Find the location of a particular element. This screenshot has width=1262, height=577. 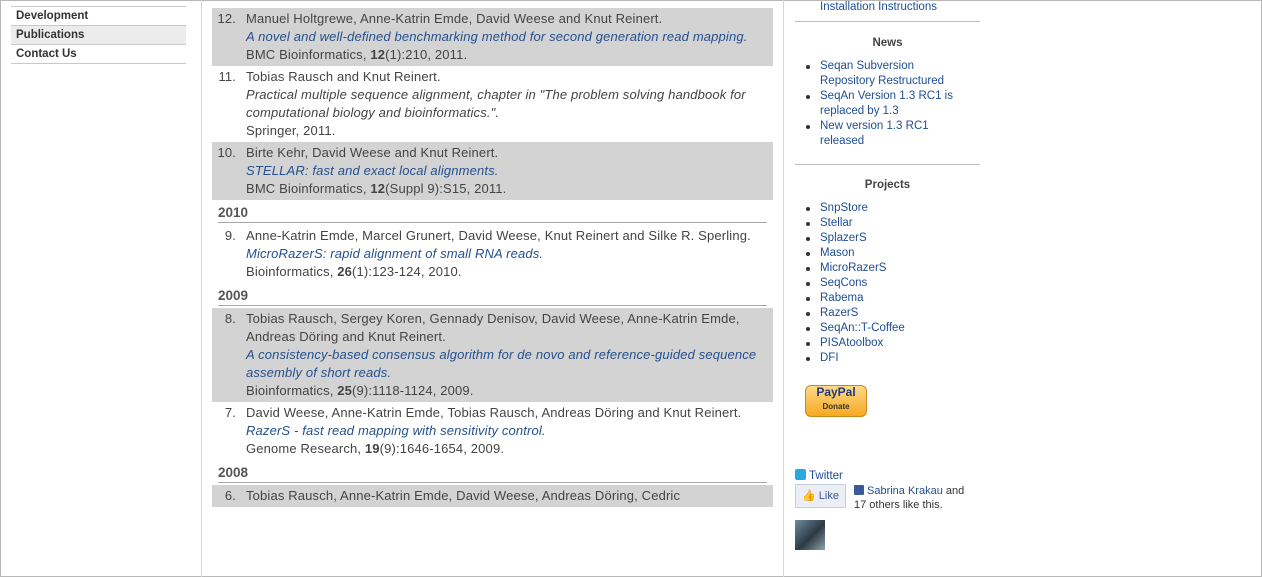

facebook-like-button: 👍 Like is located at coordinates (820, 496).